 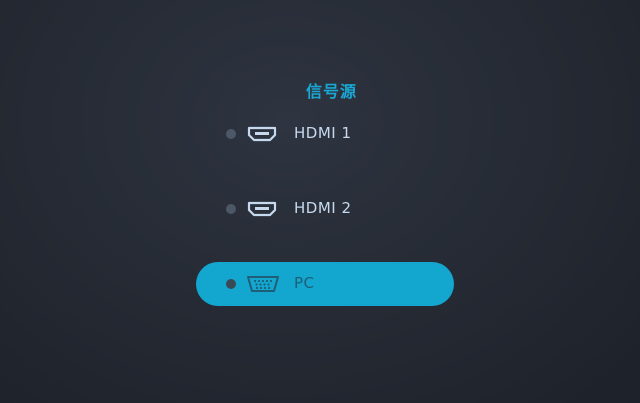 I want to click on vga-port-icon, so click(x=262, y=284).